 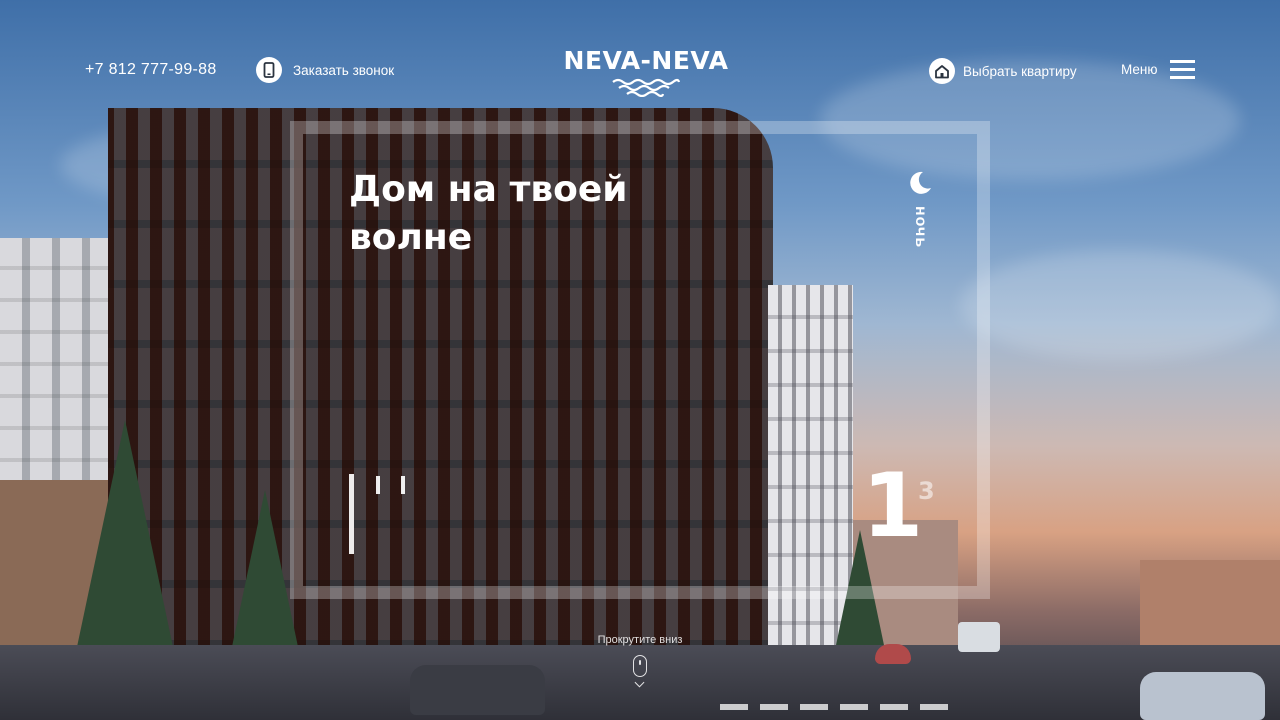 I want to click on hamburger-icon, so click(x=1182, y=69).